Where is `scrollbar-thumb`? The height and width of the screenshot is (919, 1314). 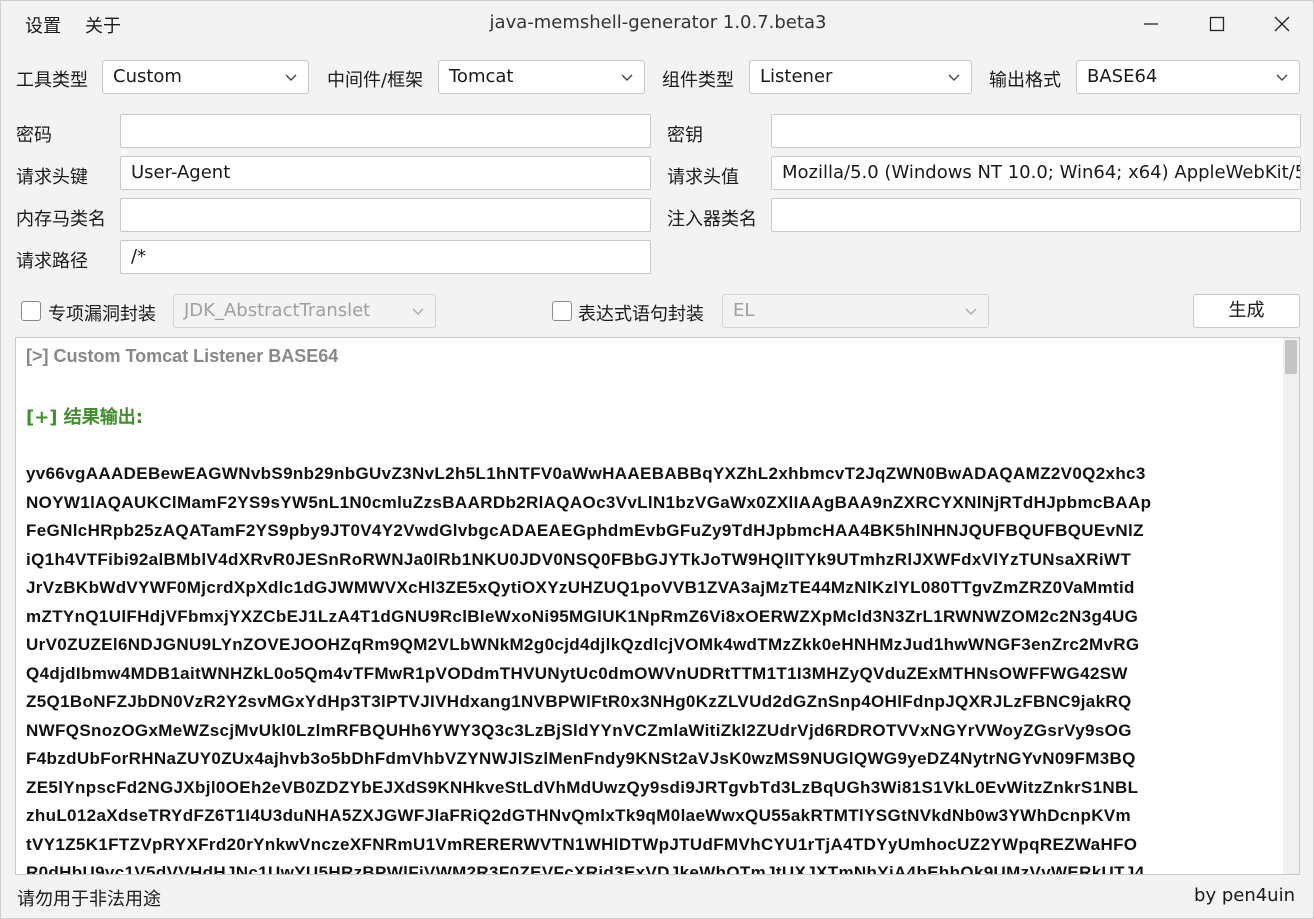 scrollbar-thumb is located at coordinates (1291, 357).